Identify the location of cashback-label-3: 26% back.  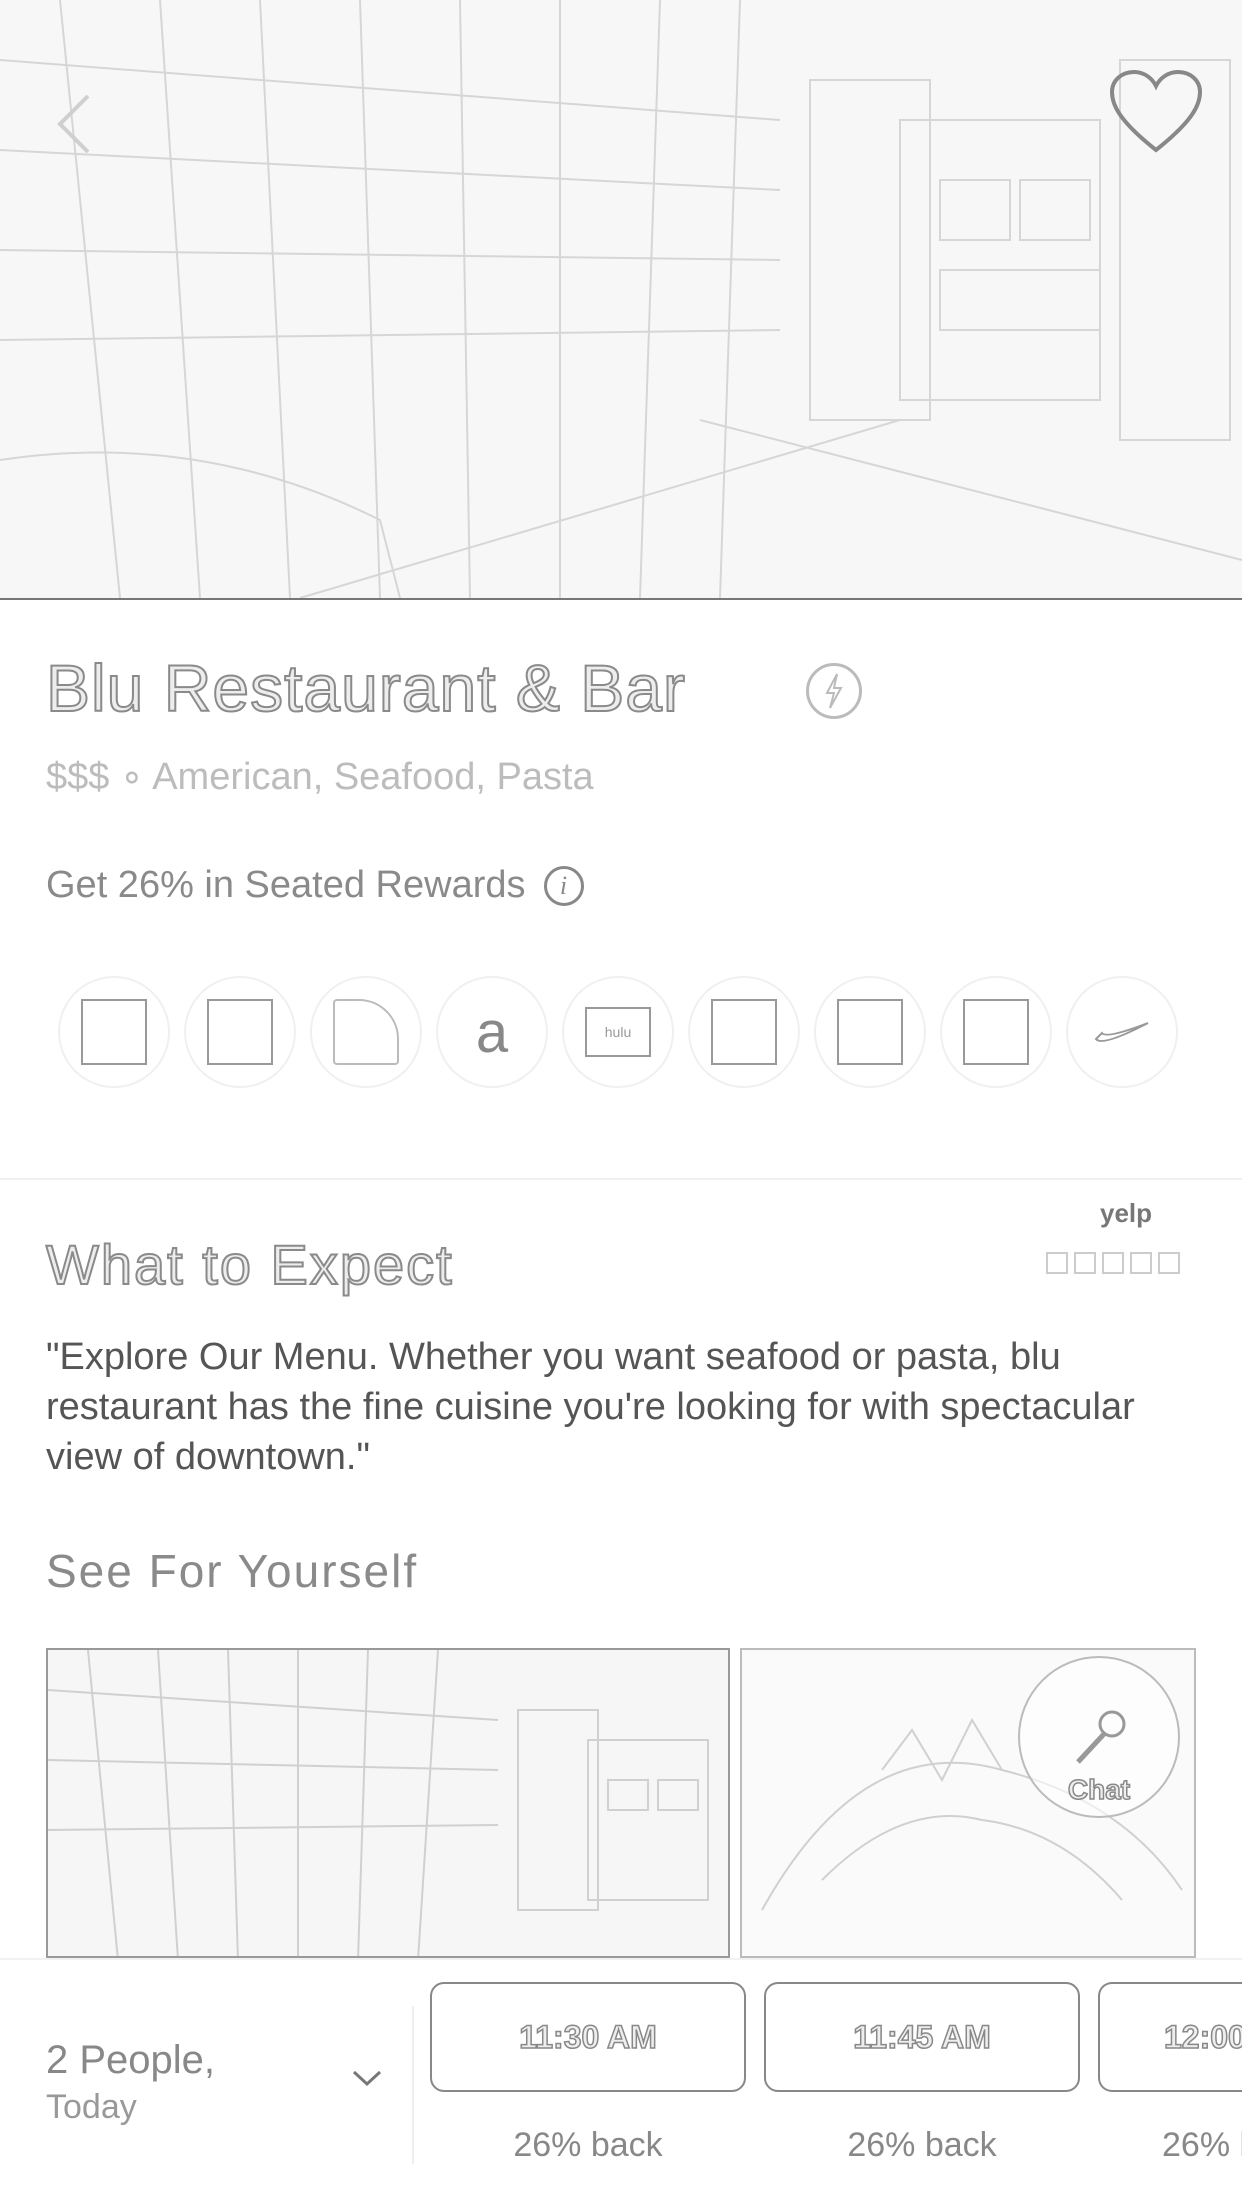
(1202, 2145).